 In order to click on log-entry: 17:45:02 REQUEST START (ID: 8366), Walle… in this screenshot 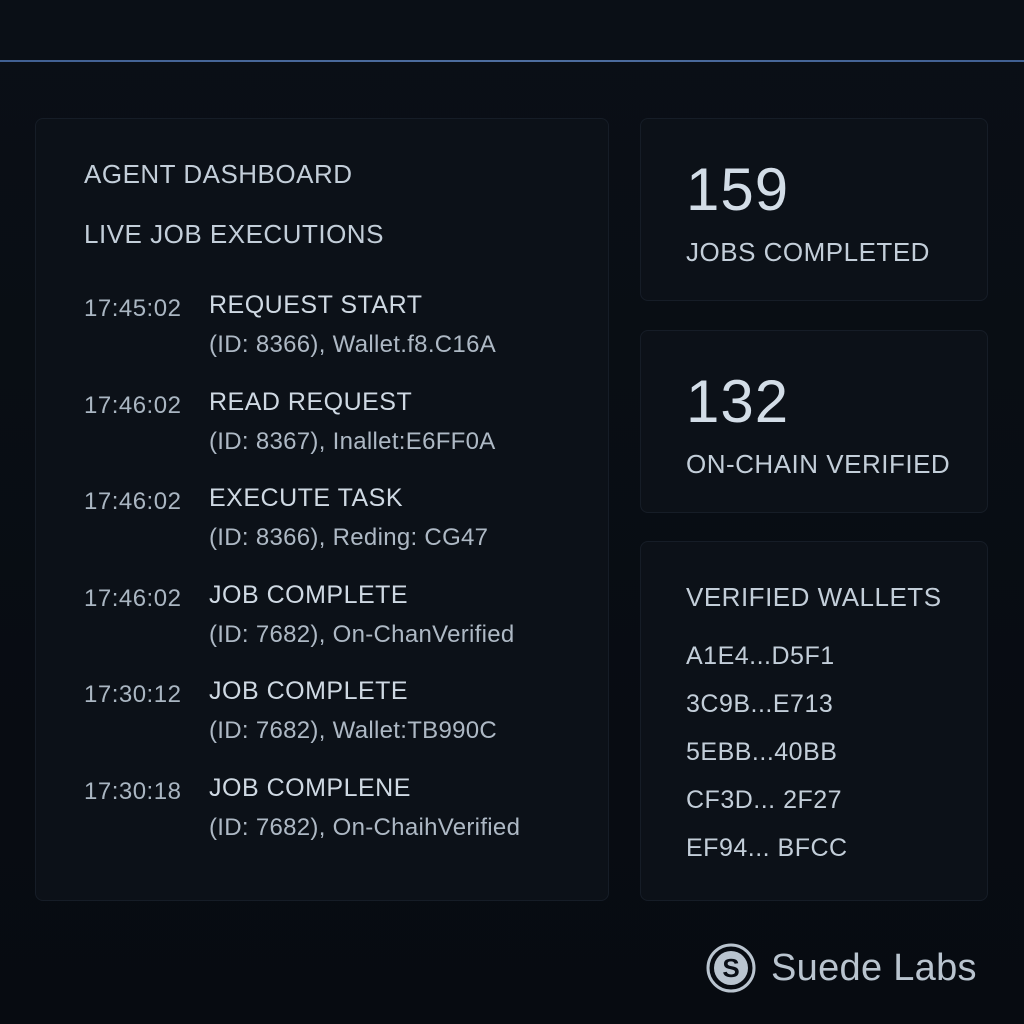, I will do `click(334, 337)`.